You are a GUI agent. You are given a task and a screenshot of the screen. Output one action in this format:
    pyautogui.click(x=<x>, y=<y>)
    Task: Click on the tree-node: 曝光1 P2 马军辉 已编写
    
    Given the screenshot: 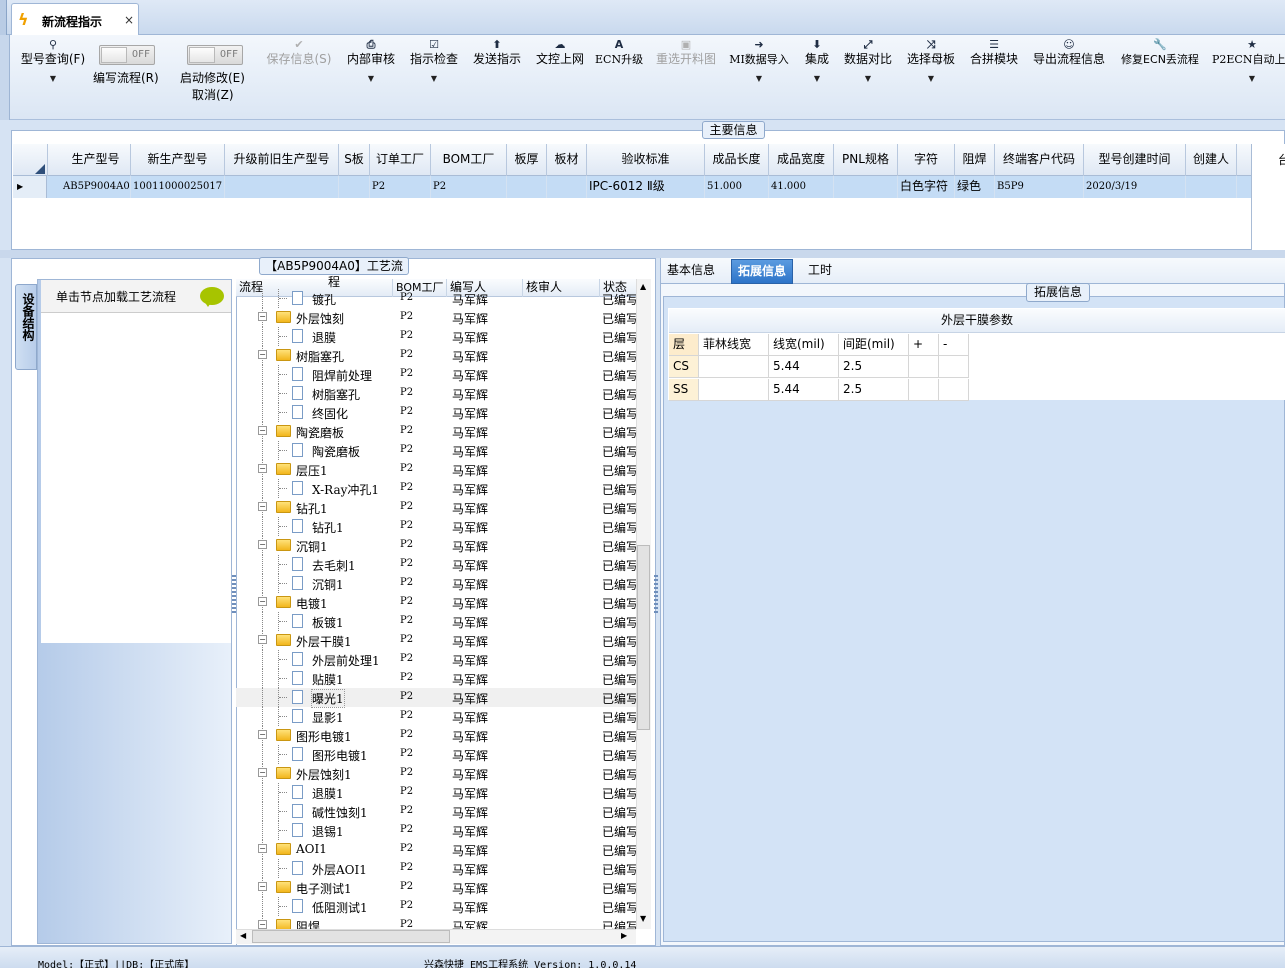 What is the action you would take?
    pyautogui.click(x=436, y=698)
    